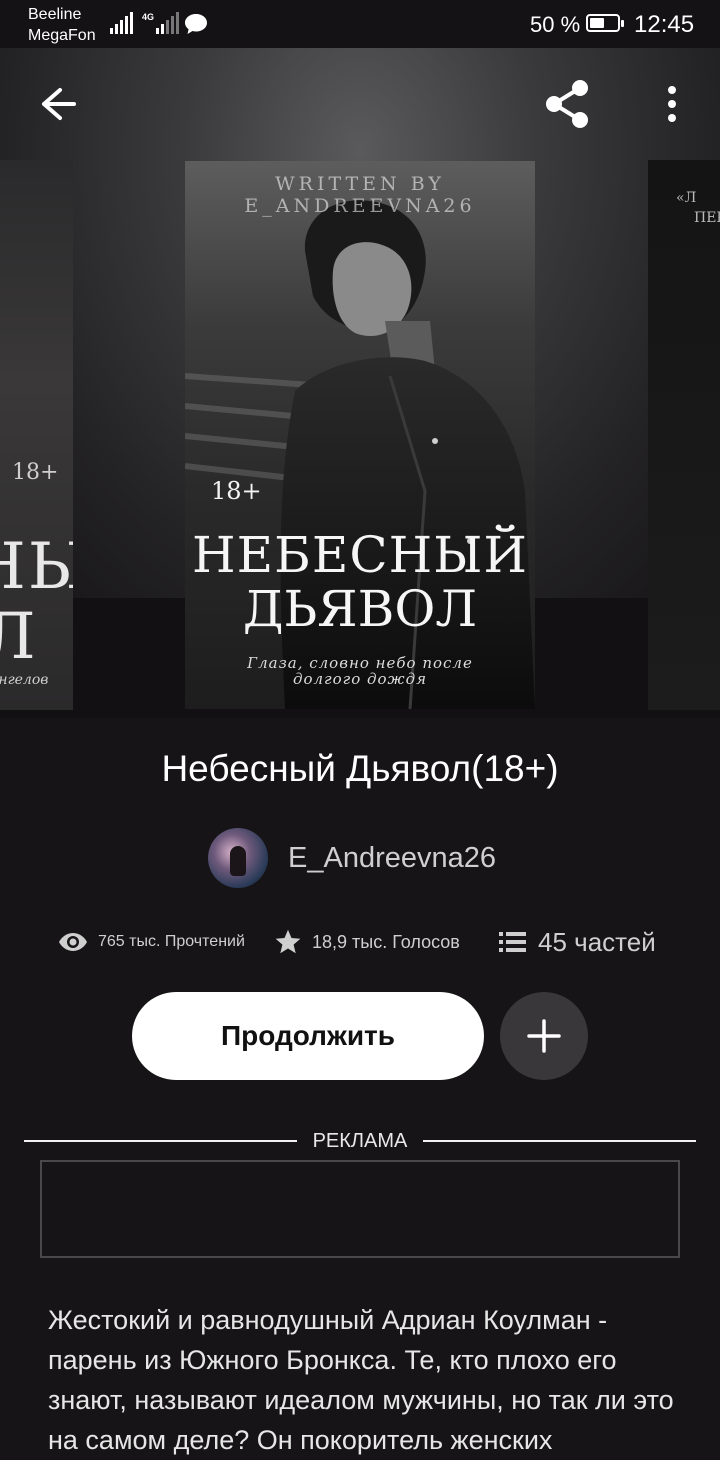  I want to click on signal-1-icon, so click(121, 23).